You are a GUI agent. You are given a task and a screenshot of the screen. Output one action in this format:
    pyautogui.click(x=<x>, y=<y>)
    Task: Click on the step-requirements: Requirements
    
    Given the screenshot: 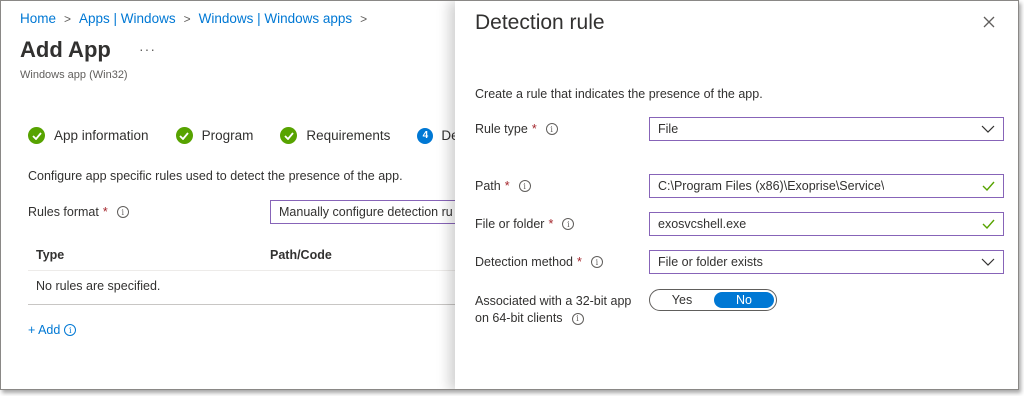 What is the action you would take?
    pyautogui.click(x=335, y=135)
    